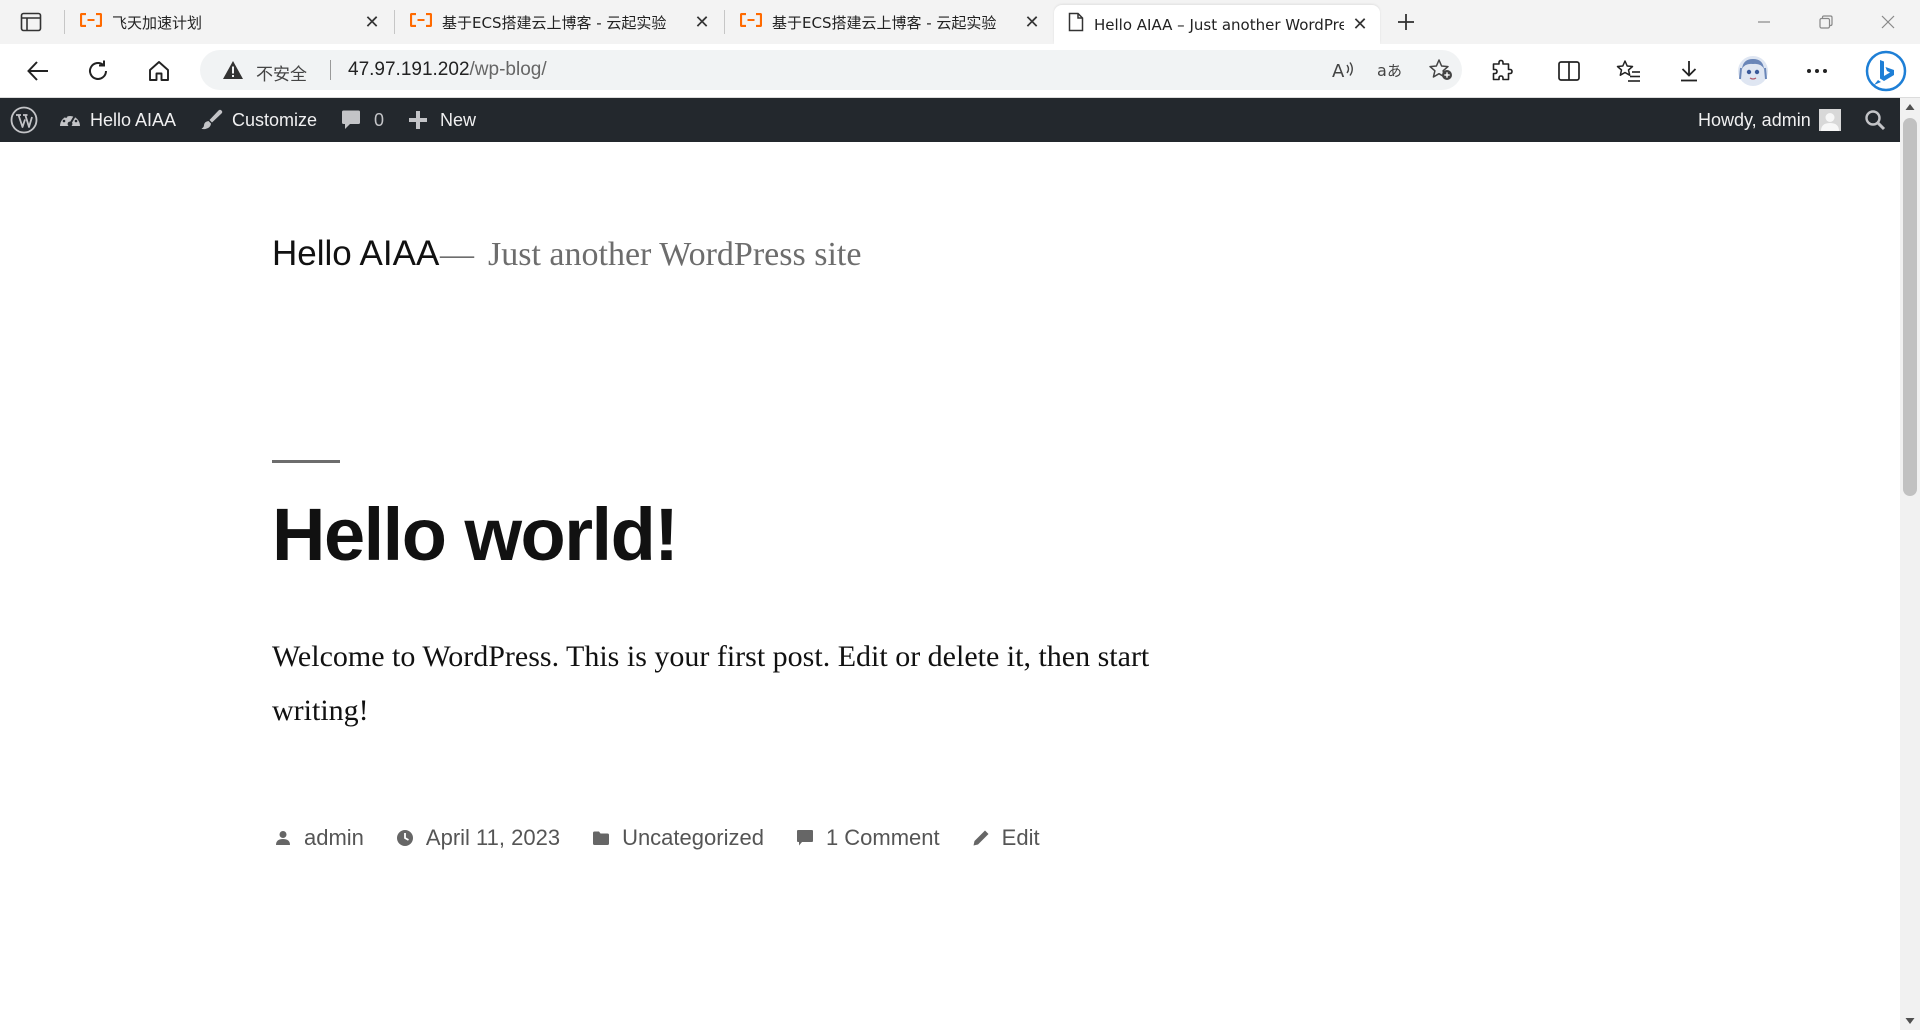 The height and width of the screenshot is (1030, 1920). What do you see at coordinates (1020, 837) in the screenshot?
I see `edit-text: Edit` at bounding box center [1020, 837].